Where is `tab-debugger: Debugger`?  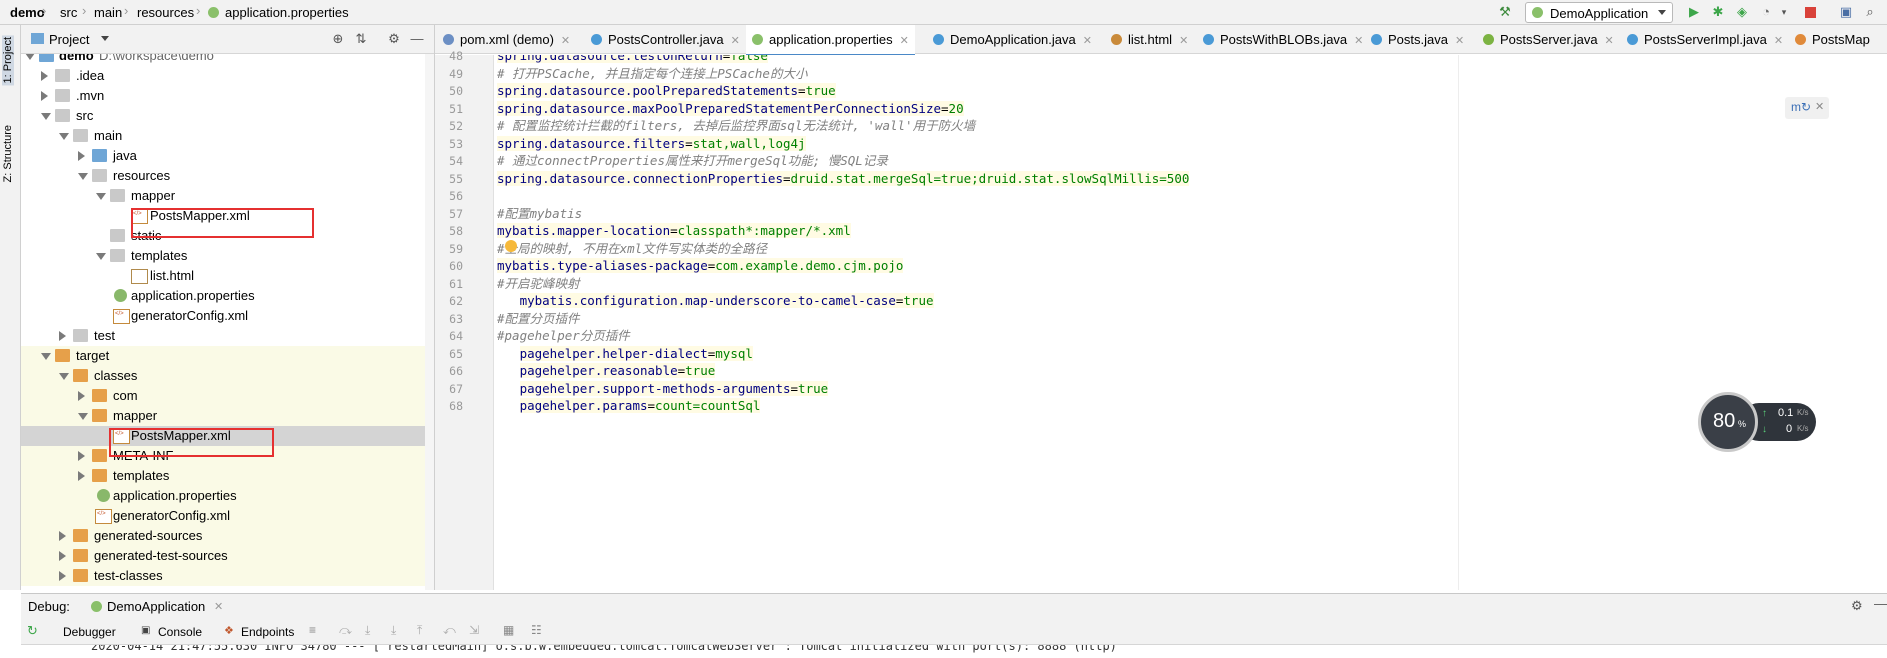
tab-debugger: Debugger is located at coordinates (89, 632).